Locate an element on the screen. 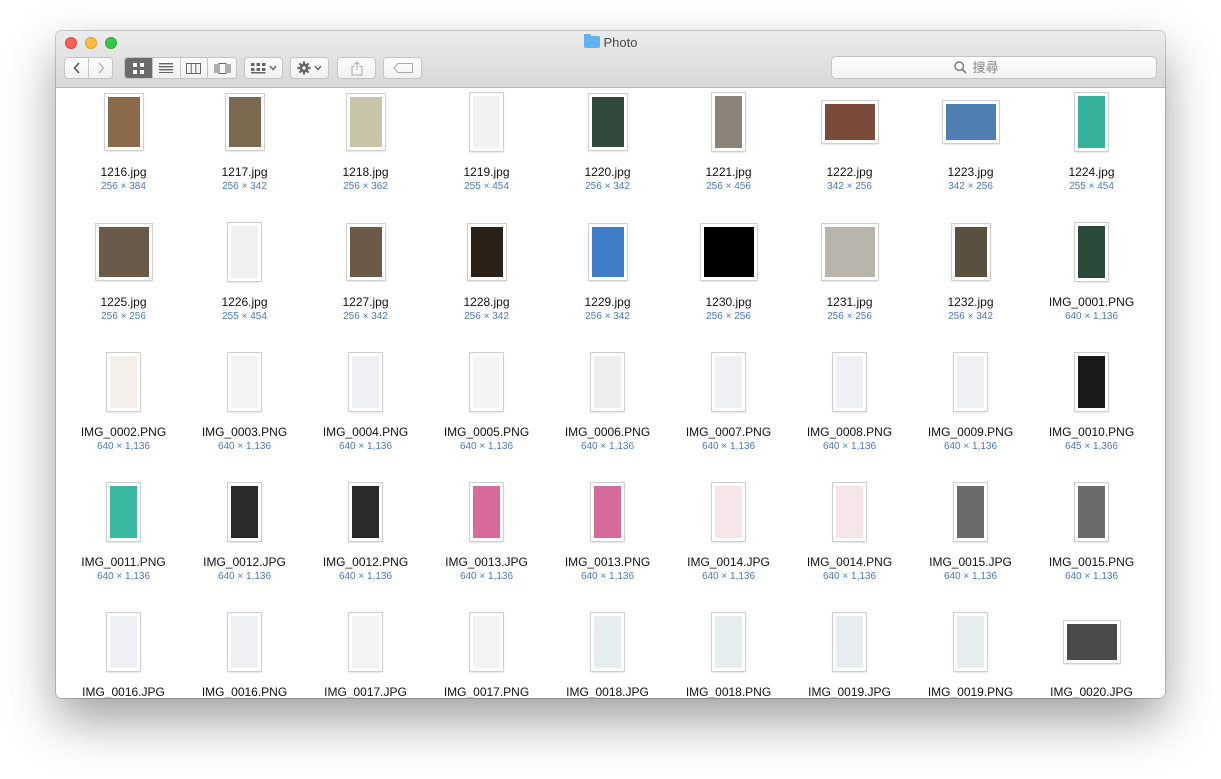  icon-view-icon is located at coordinates (138, 68).